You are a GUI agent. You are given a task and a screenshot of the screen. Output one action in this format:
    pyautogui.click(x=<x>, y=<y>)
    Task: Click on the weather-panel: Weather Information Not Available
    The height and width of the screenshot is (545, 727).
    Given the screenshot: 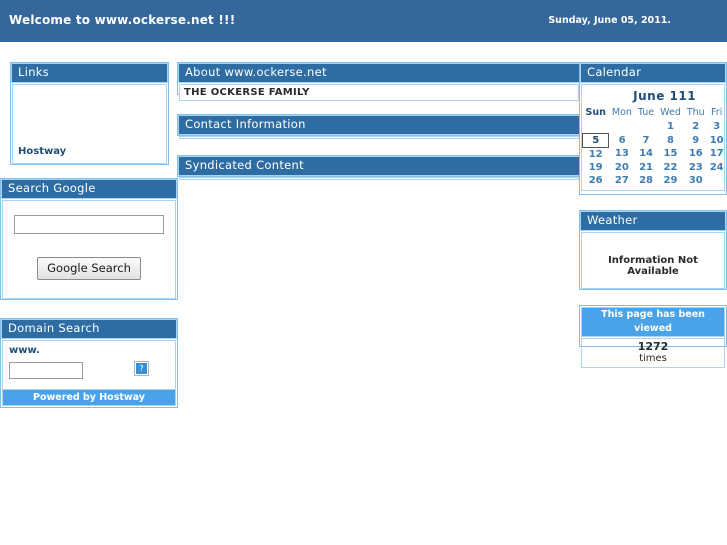 What is the action you would take?
    pyautogui.click(x=653, y=250)
    